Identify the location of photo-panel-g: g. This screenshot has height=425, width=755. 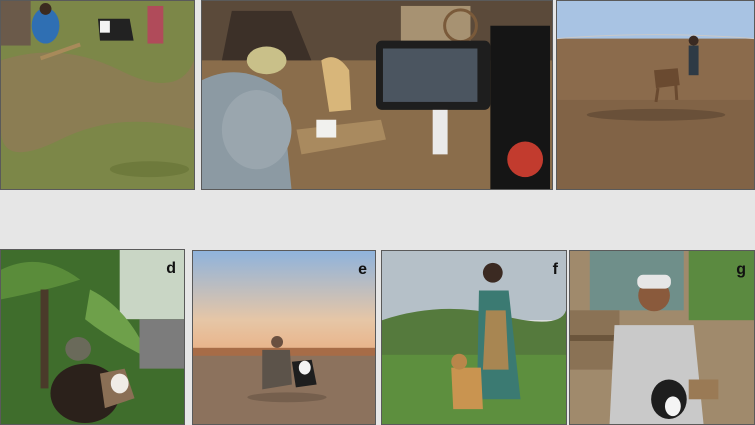
(662, 337).